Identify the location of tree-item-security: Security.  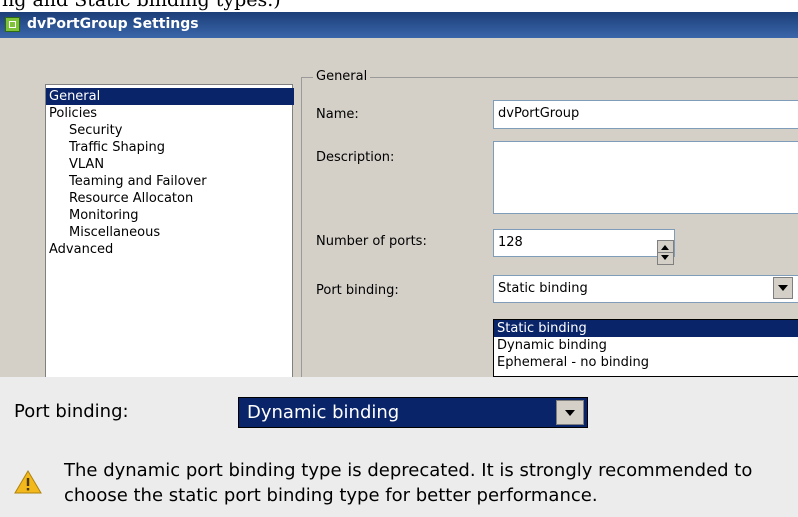
(95, 130).